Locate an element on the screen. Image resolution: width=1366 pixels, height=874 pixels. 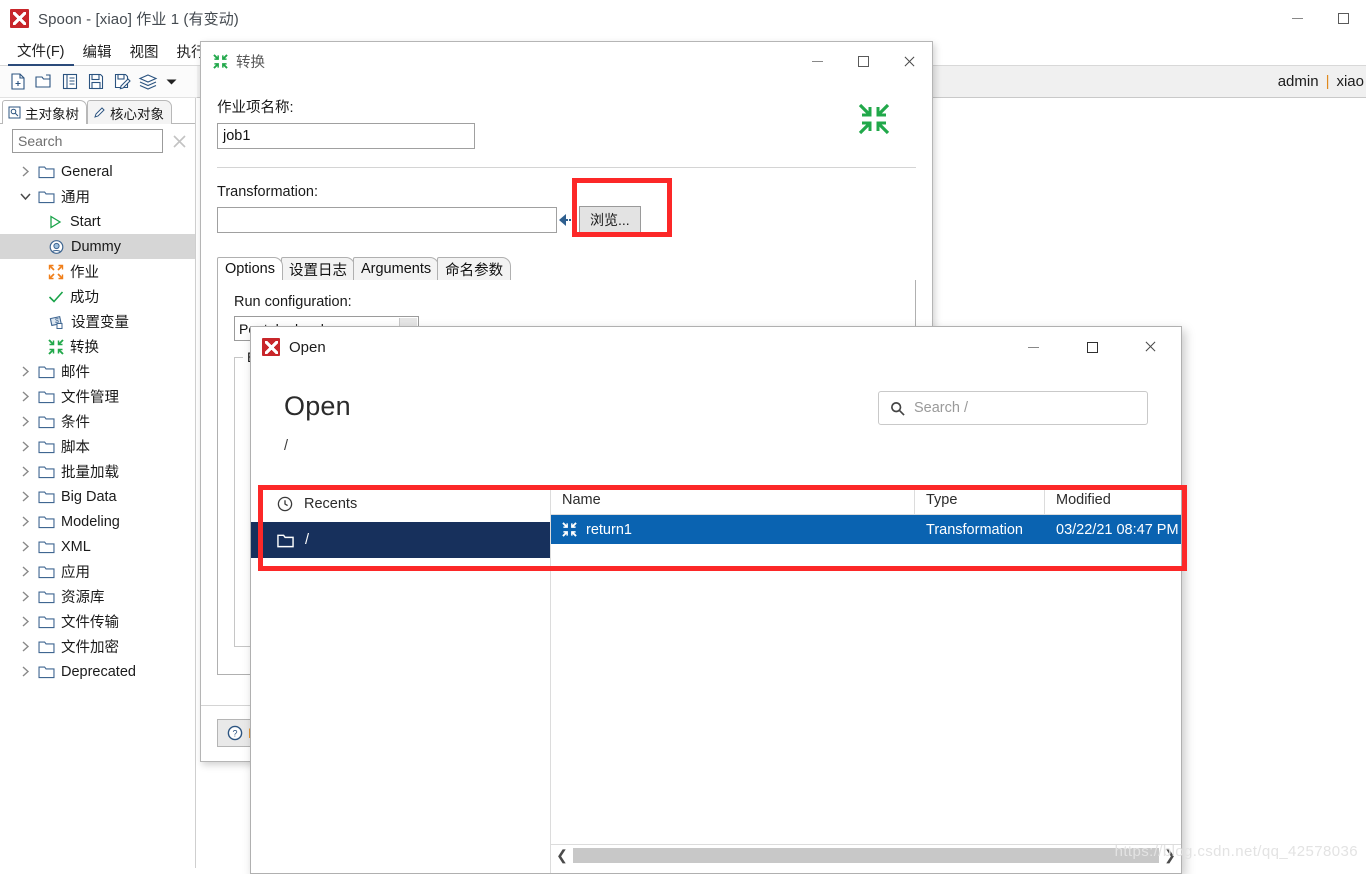
column-header-modified: Modified is located at coordinates (1113, 500).